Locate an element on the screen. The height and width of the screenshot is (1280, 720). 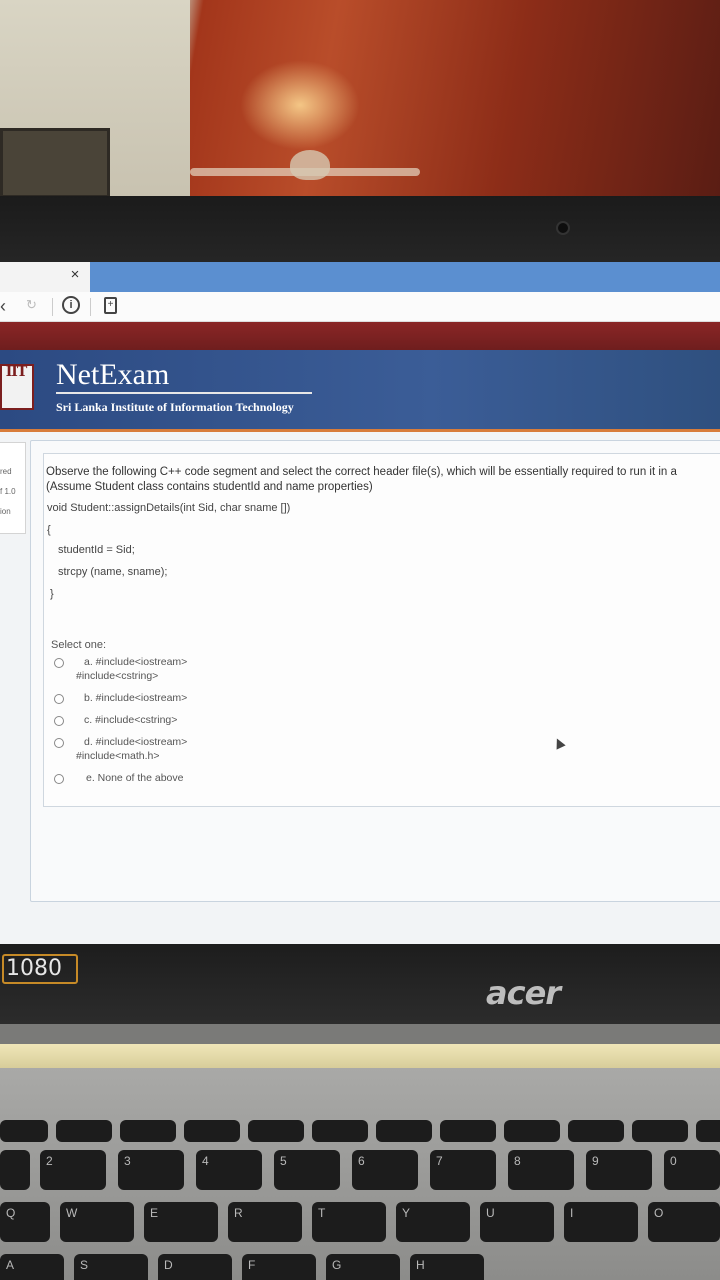
key-label: A is located at coordinates (10, 1265).